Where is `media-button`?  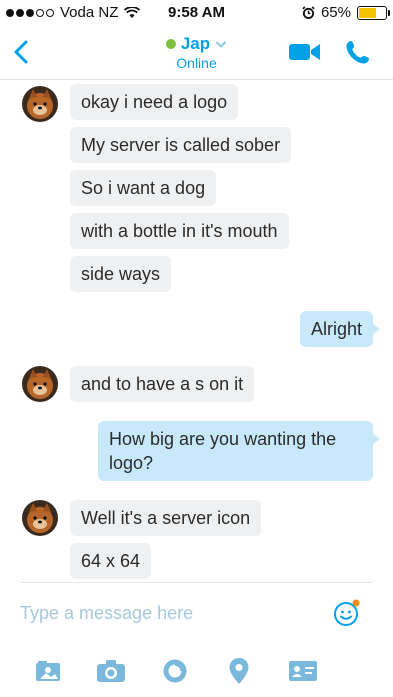 media-button is located at coordinates (48, 671).